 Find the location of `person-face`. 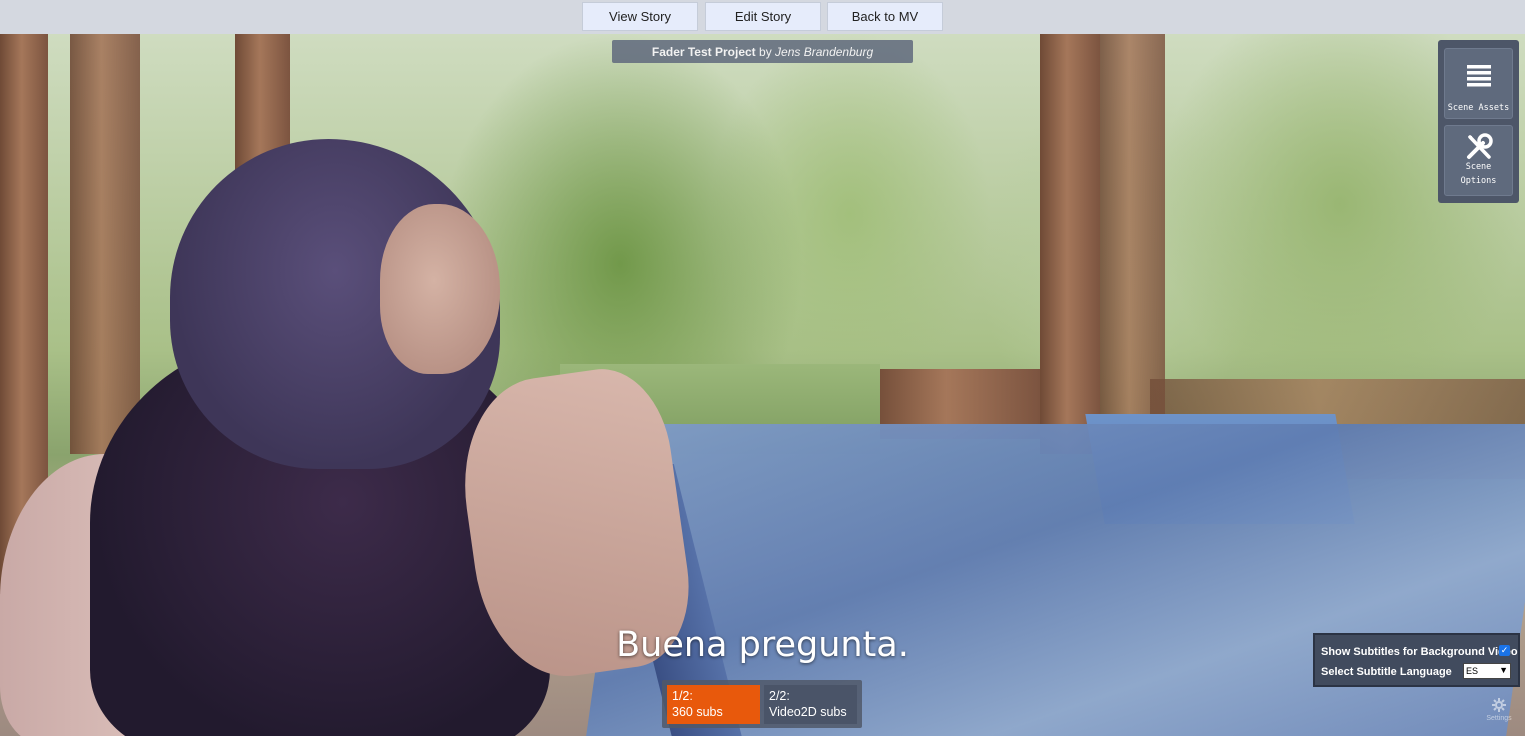

person-face is located at coordinates (440, 289).